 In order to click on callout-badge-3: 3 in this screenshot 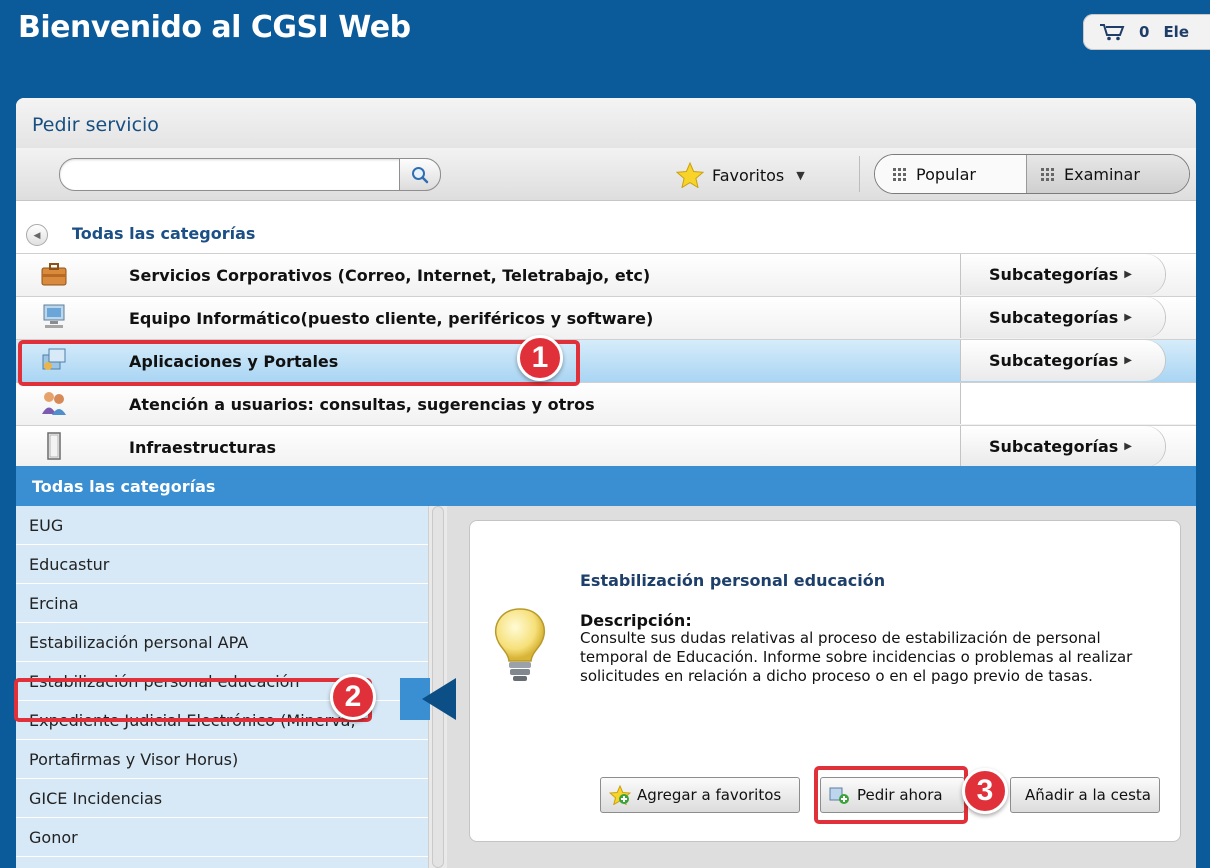, I will do `click(985, 791)`.